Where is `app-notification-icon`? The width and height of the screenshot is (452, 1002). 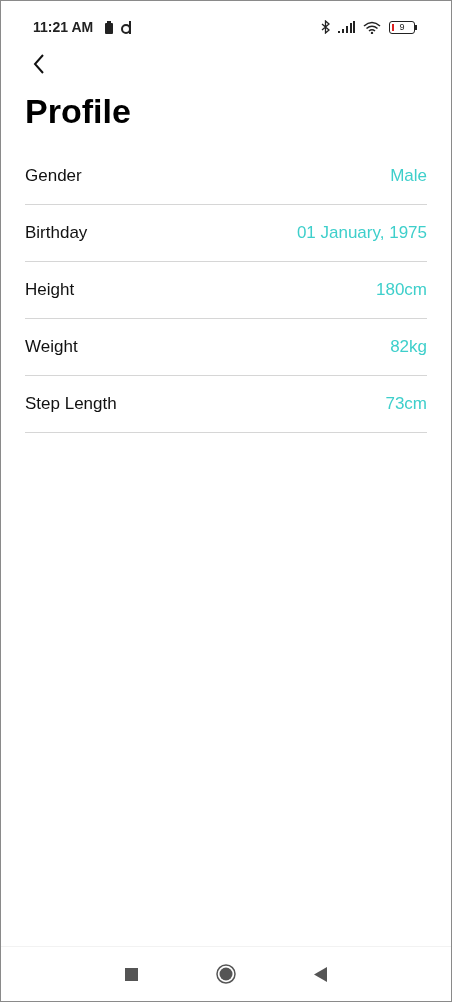 app-notification-icon is located at coordinates (127, 27).